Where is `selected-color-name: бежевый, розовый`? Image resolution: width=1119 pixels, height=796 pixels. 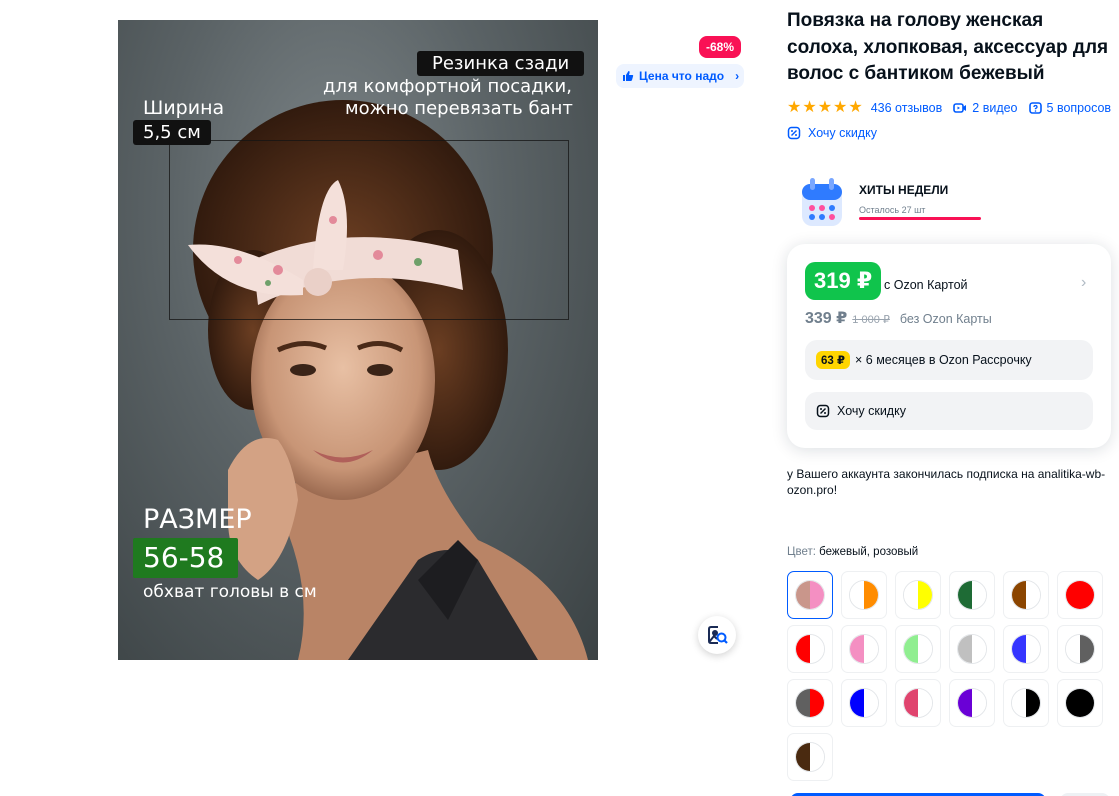 selected-color-name: бежевый, розовый is located at coordinates (869, 552).